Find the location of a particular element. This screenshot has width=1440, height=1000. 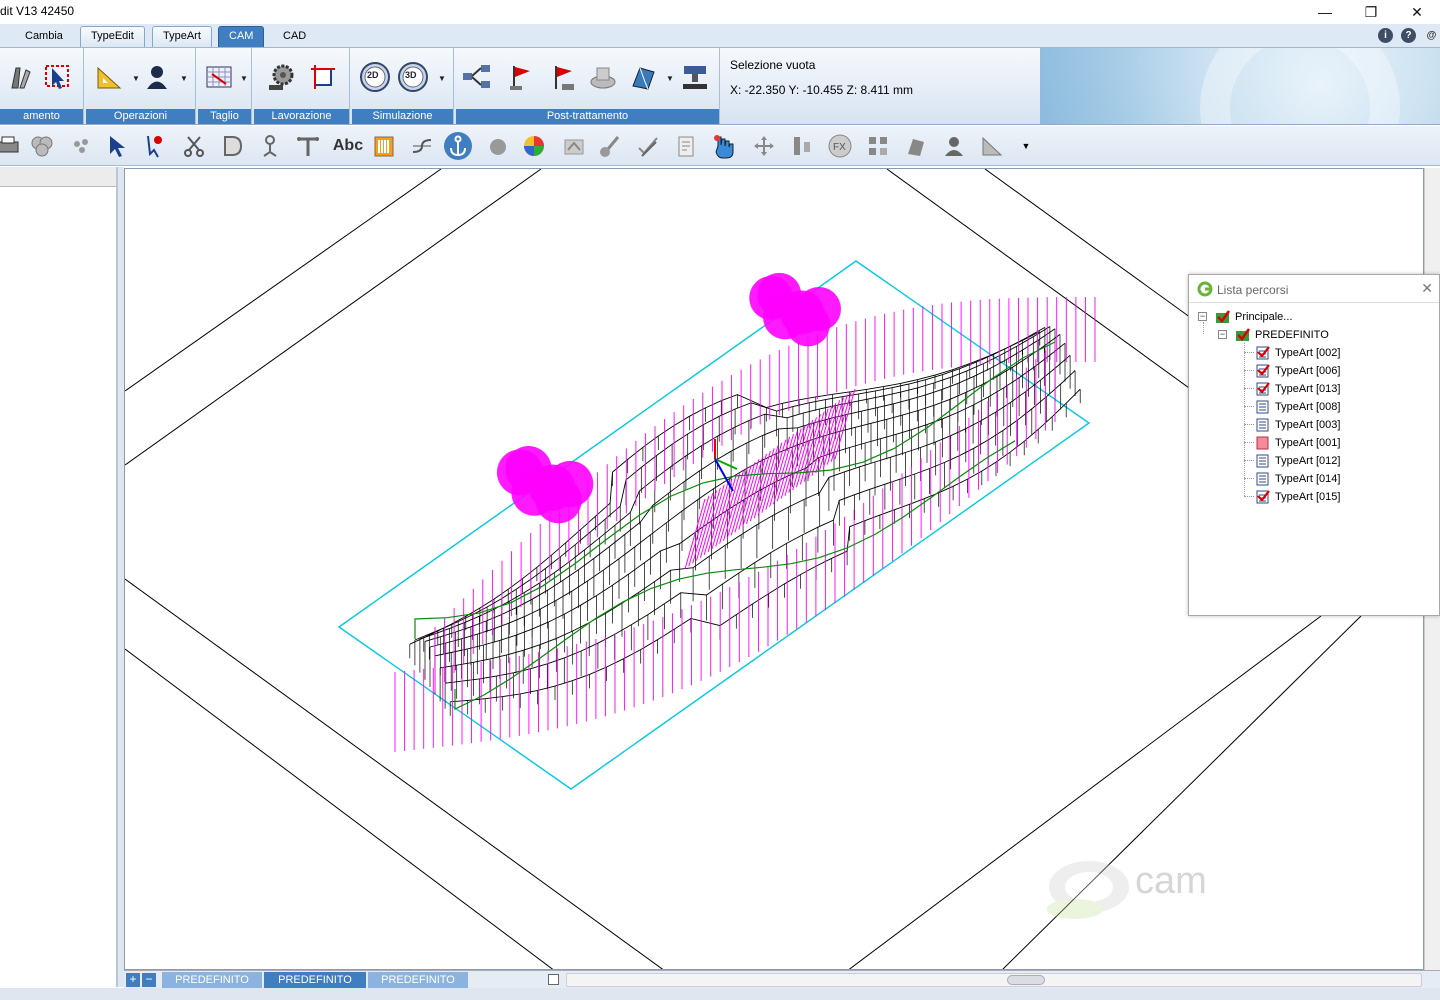

flag-end-icon is located at coordinates (563, 77).